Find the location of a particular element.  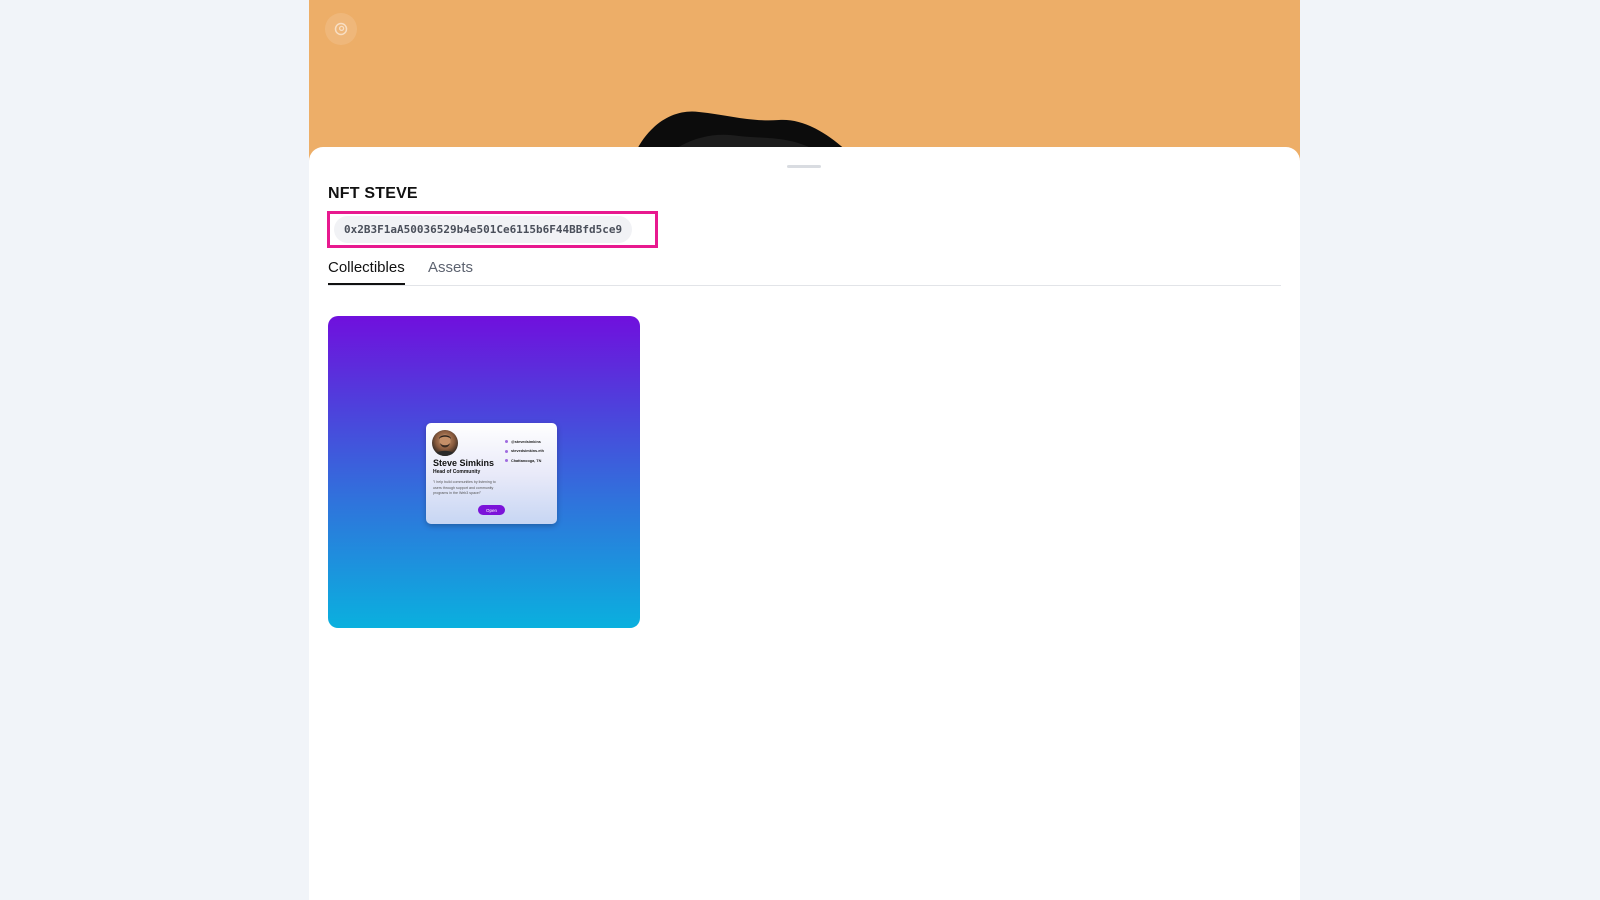

tab-collectibles: Collectibles is located at coordinates (366, 270).